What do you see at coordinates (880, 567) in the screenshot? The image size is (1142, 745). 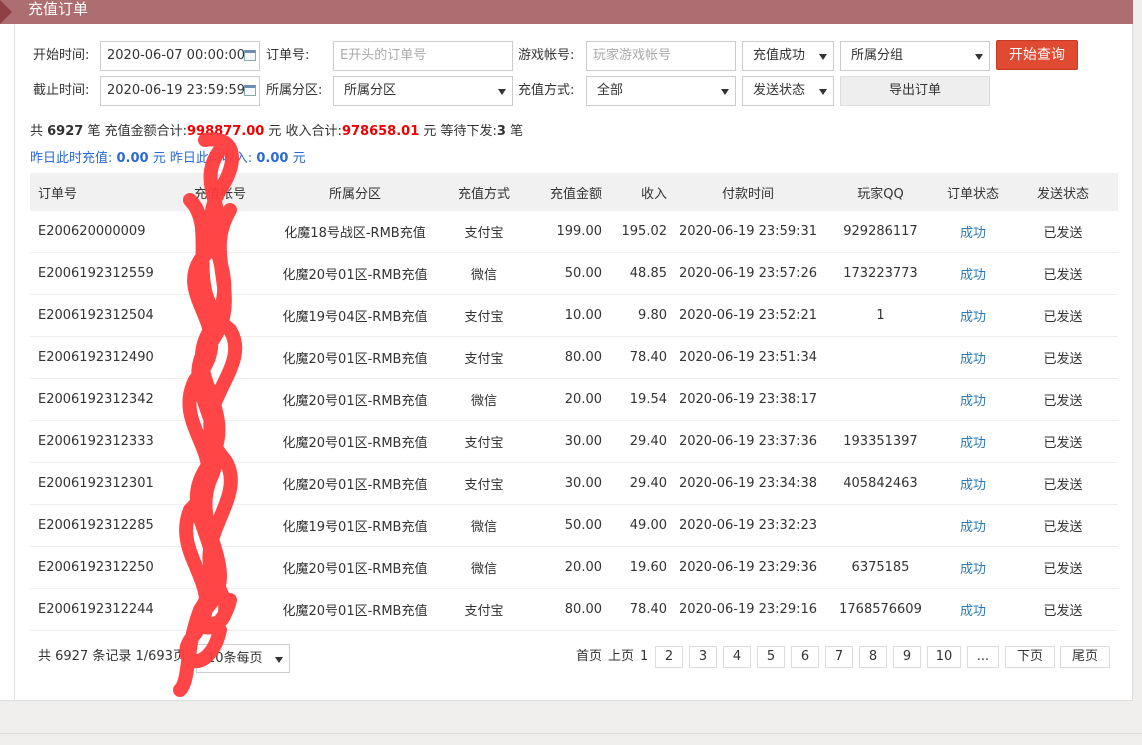 I see `cell-player-qq: 6375185` at bounding box center [880, 567].